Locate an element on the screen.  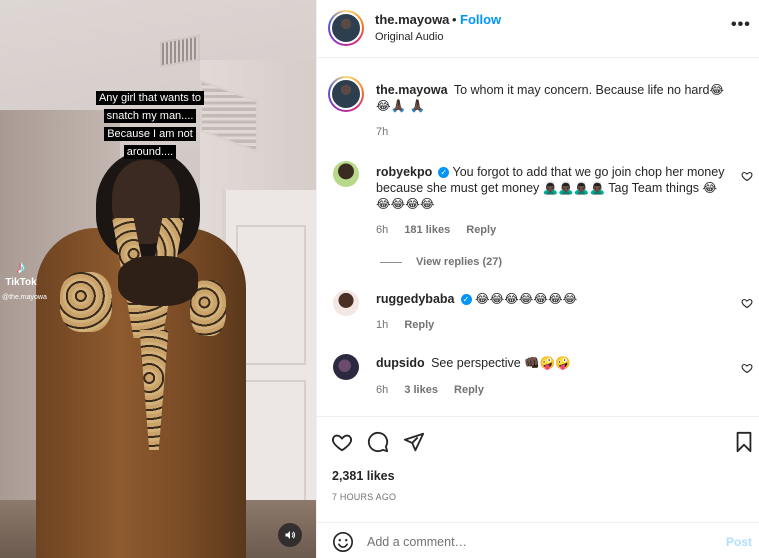
post-actions: 2,381 likes 7 HOURS AGO Post is located at coordinates (538, 486).